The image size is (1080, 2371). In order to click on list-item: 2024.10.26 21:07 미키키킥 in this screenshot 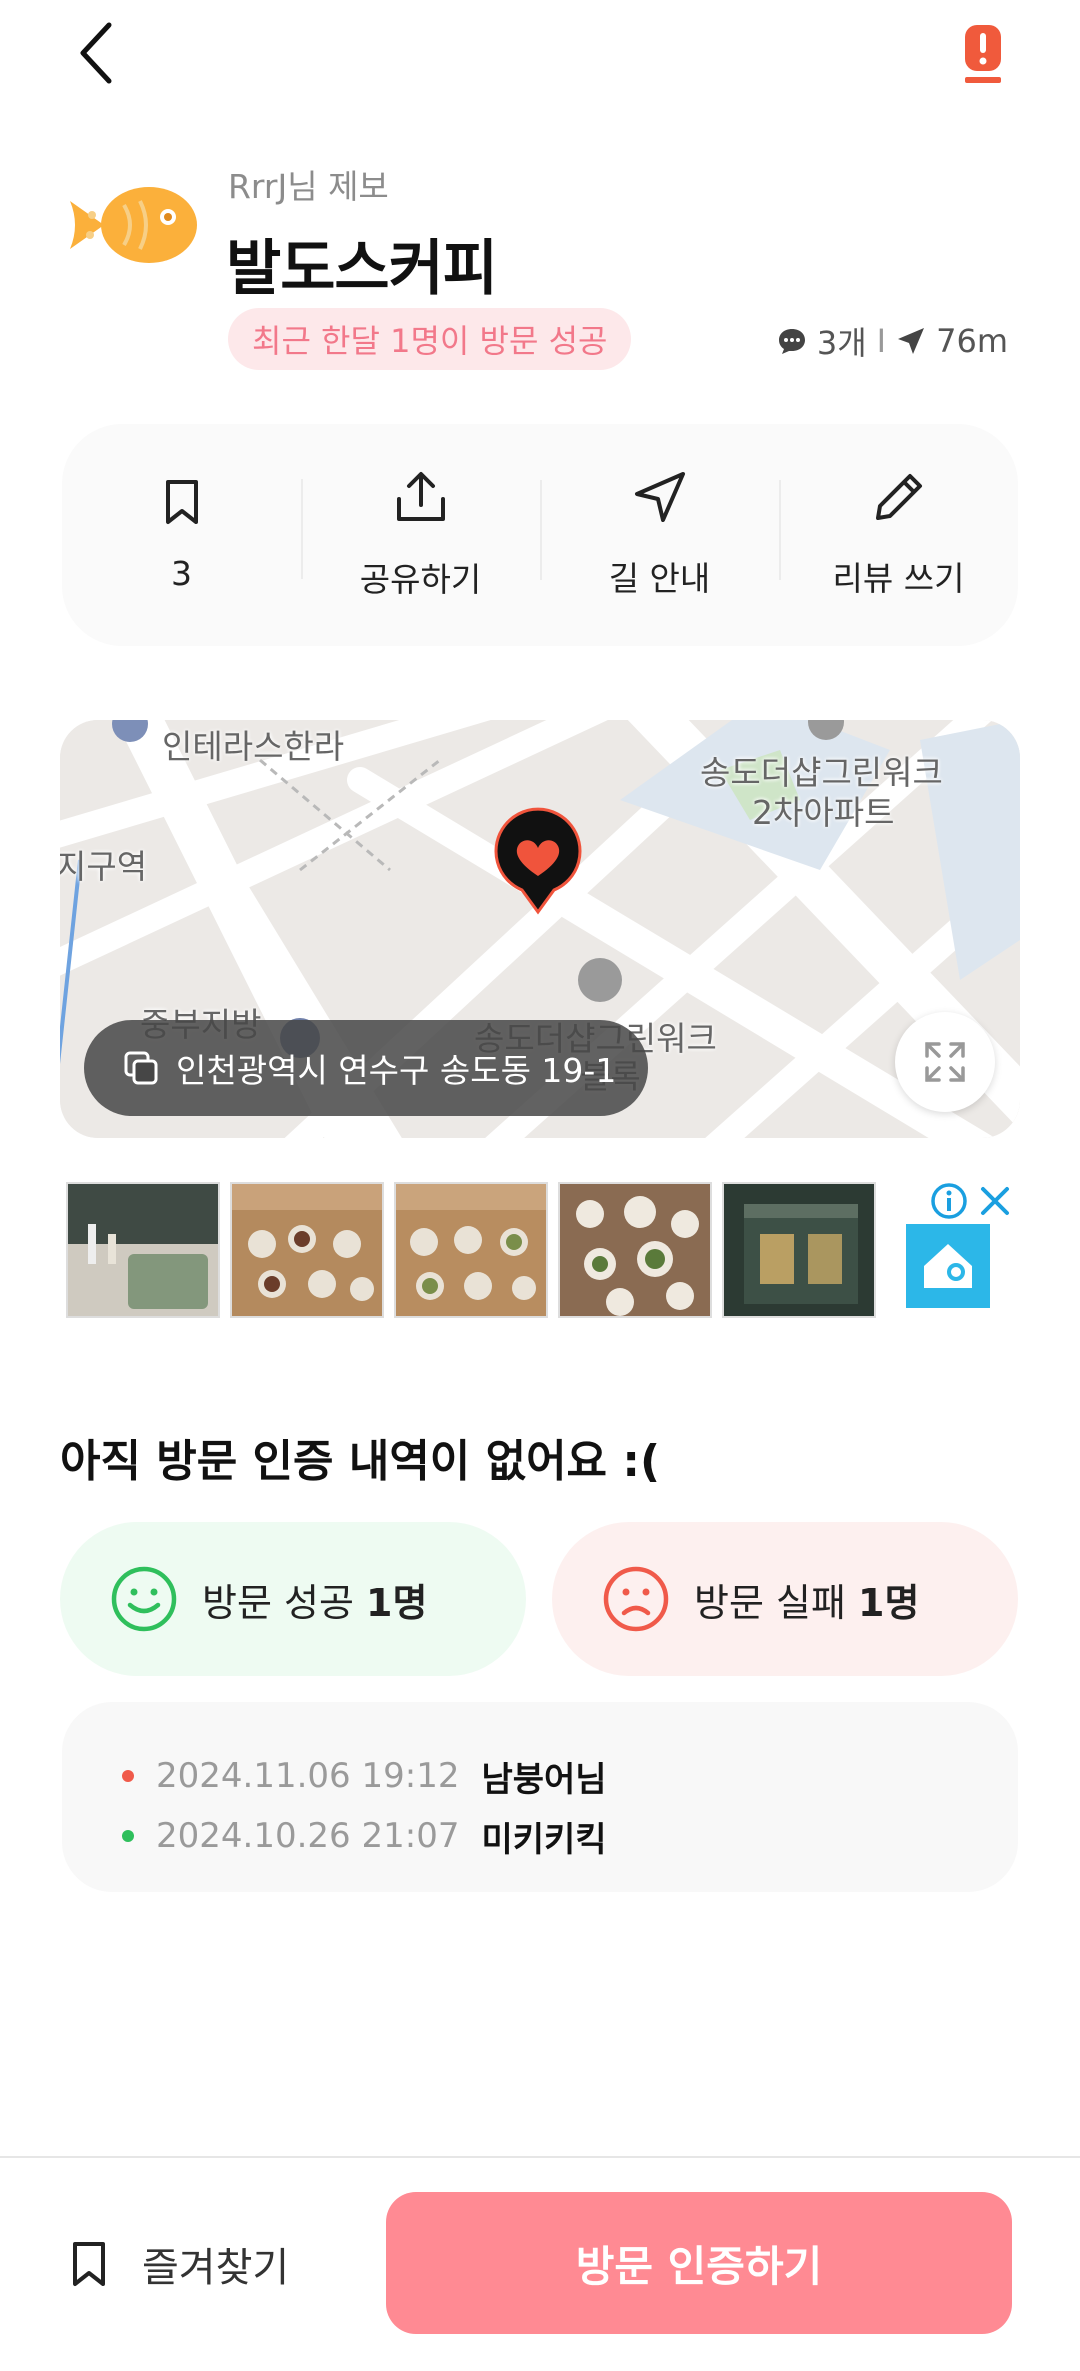, I will do `click(570, 1836)`.